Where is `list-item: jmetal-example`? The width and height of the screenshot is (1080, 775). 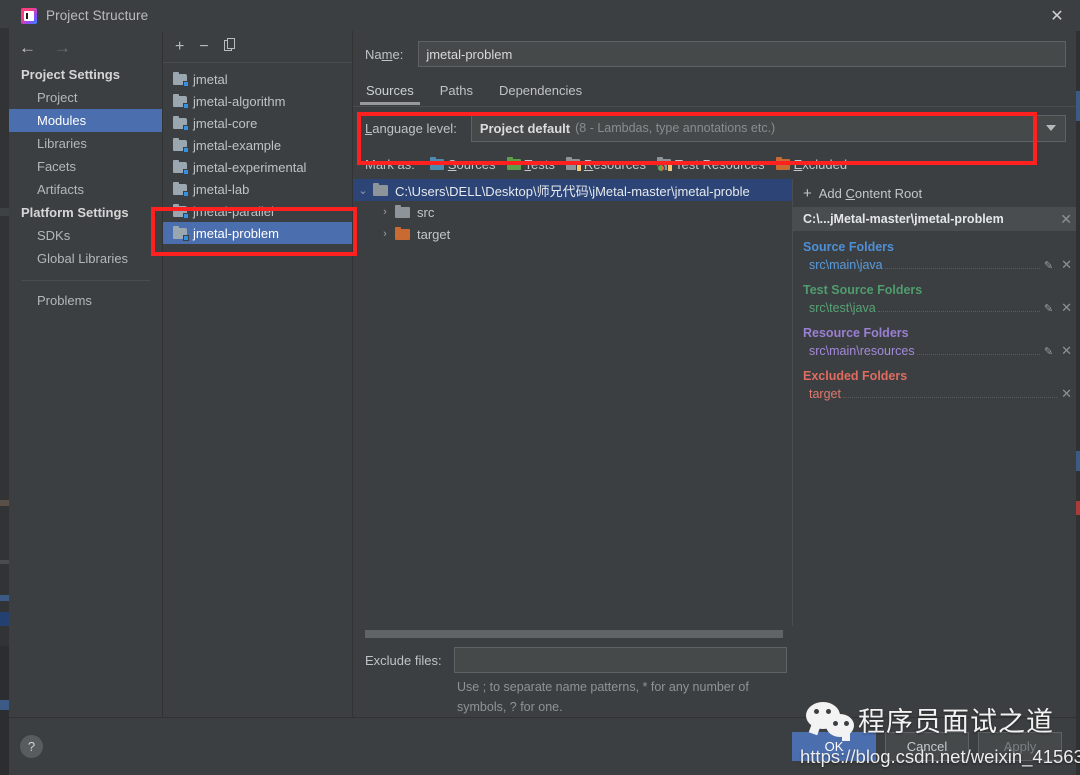
list-item: jmetal-example is located at coordinates (257, 145).